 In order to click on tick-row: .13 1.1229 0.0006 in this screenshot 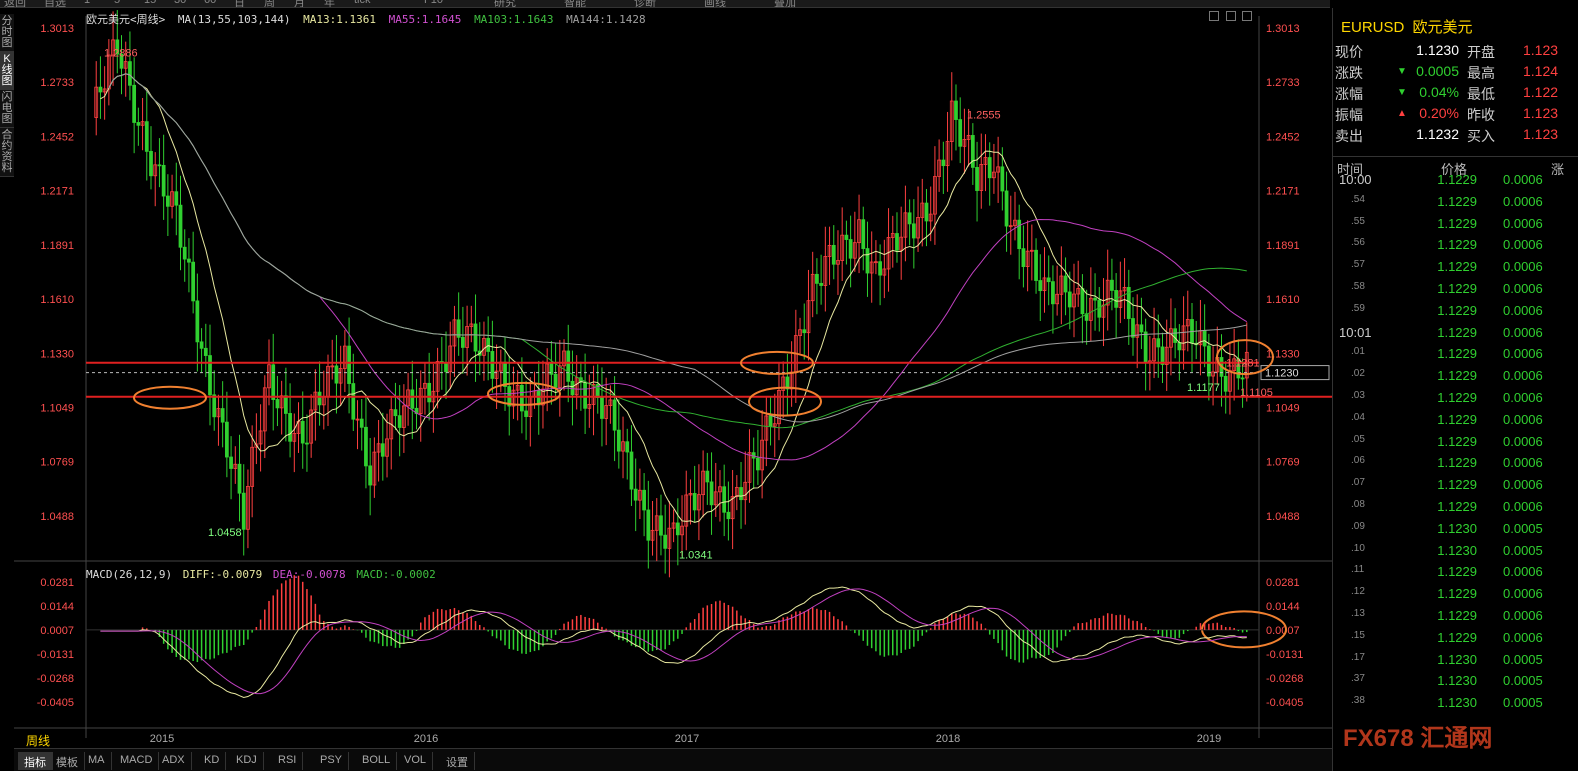, I will do `click(1455, 619)`.